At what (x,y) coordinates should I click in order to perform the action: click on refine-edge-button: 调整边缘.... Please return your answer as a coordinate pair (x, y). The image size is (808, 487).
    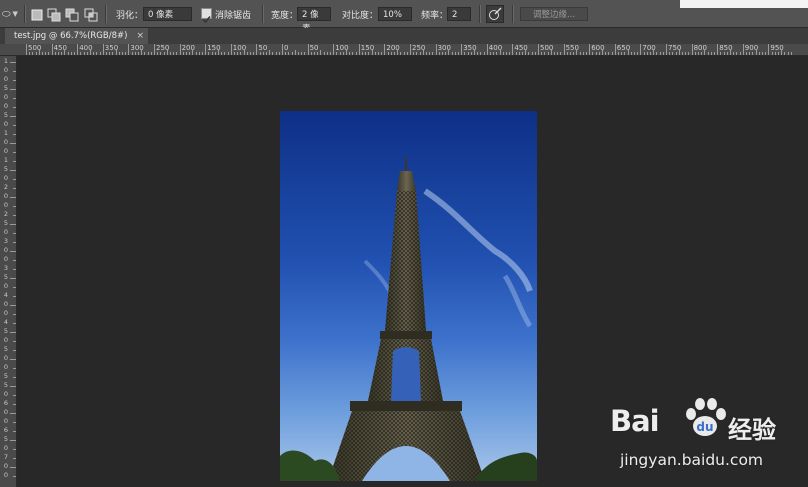
    Looking at the image, I should click on (554, 14).